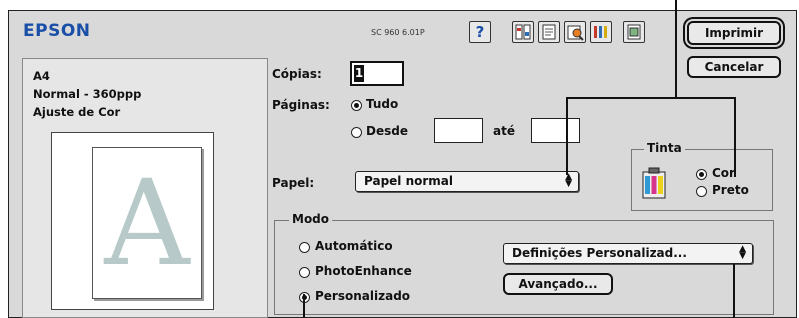  Describe the element at coordinates (304, 247) in the screenshot. I see `mode-automatic-radio` at that location.